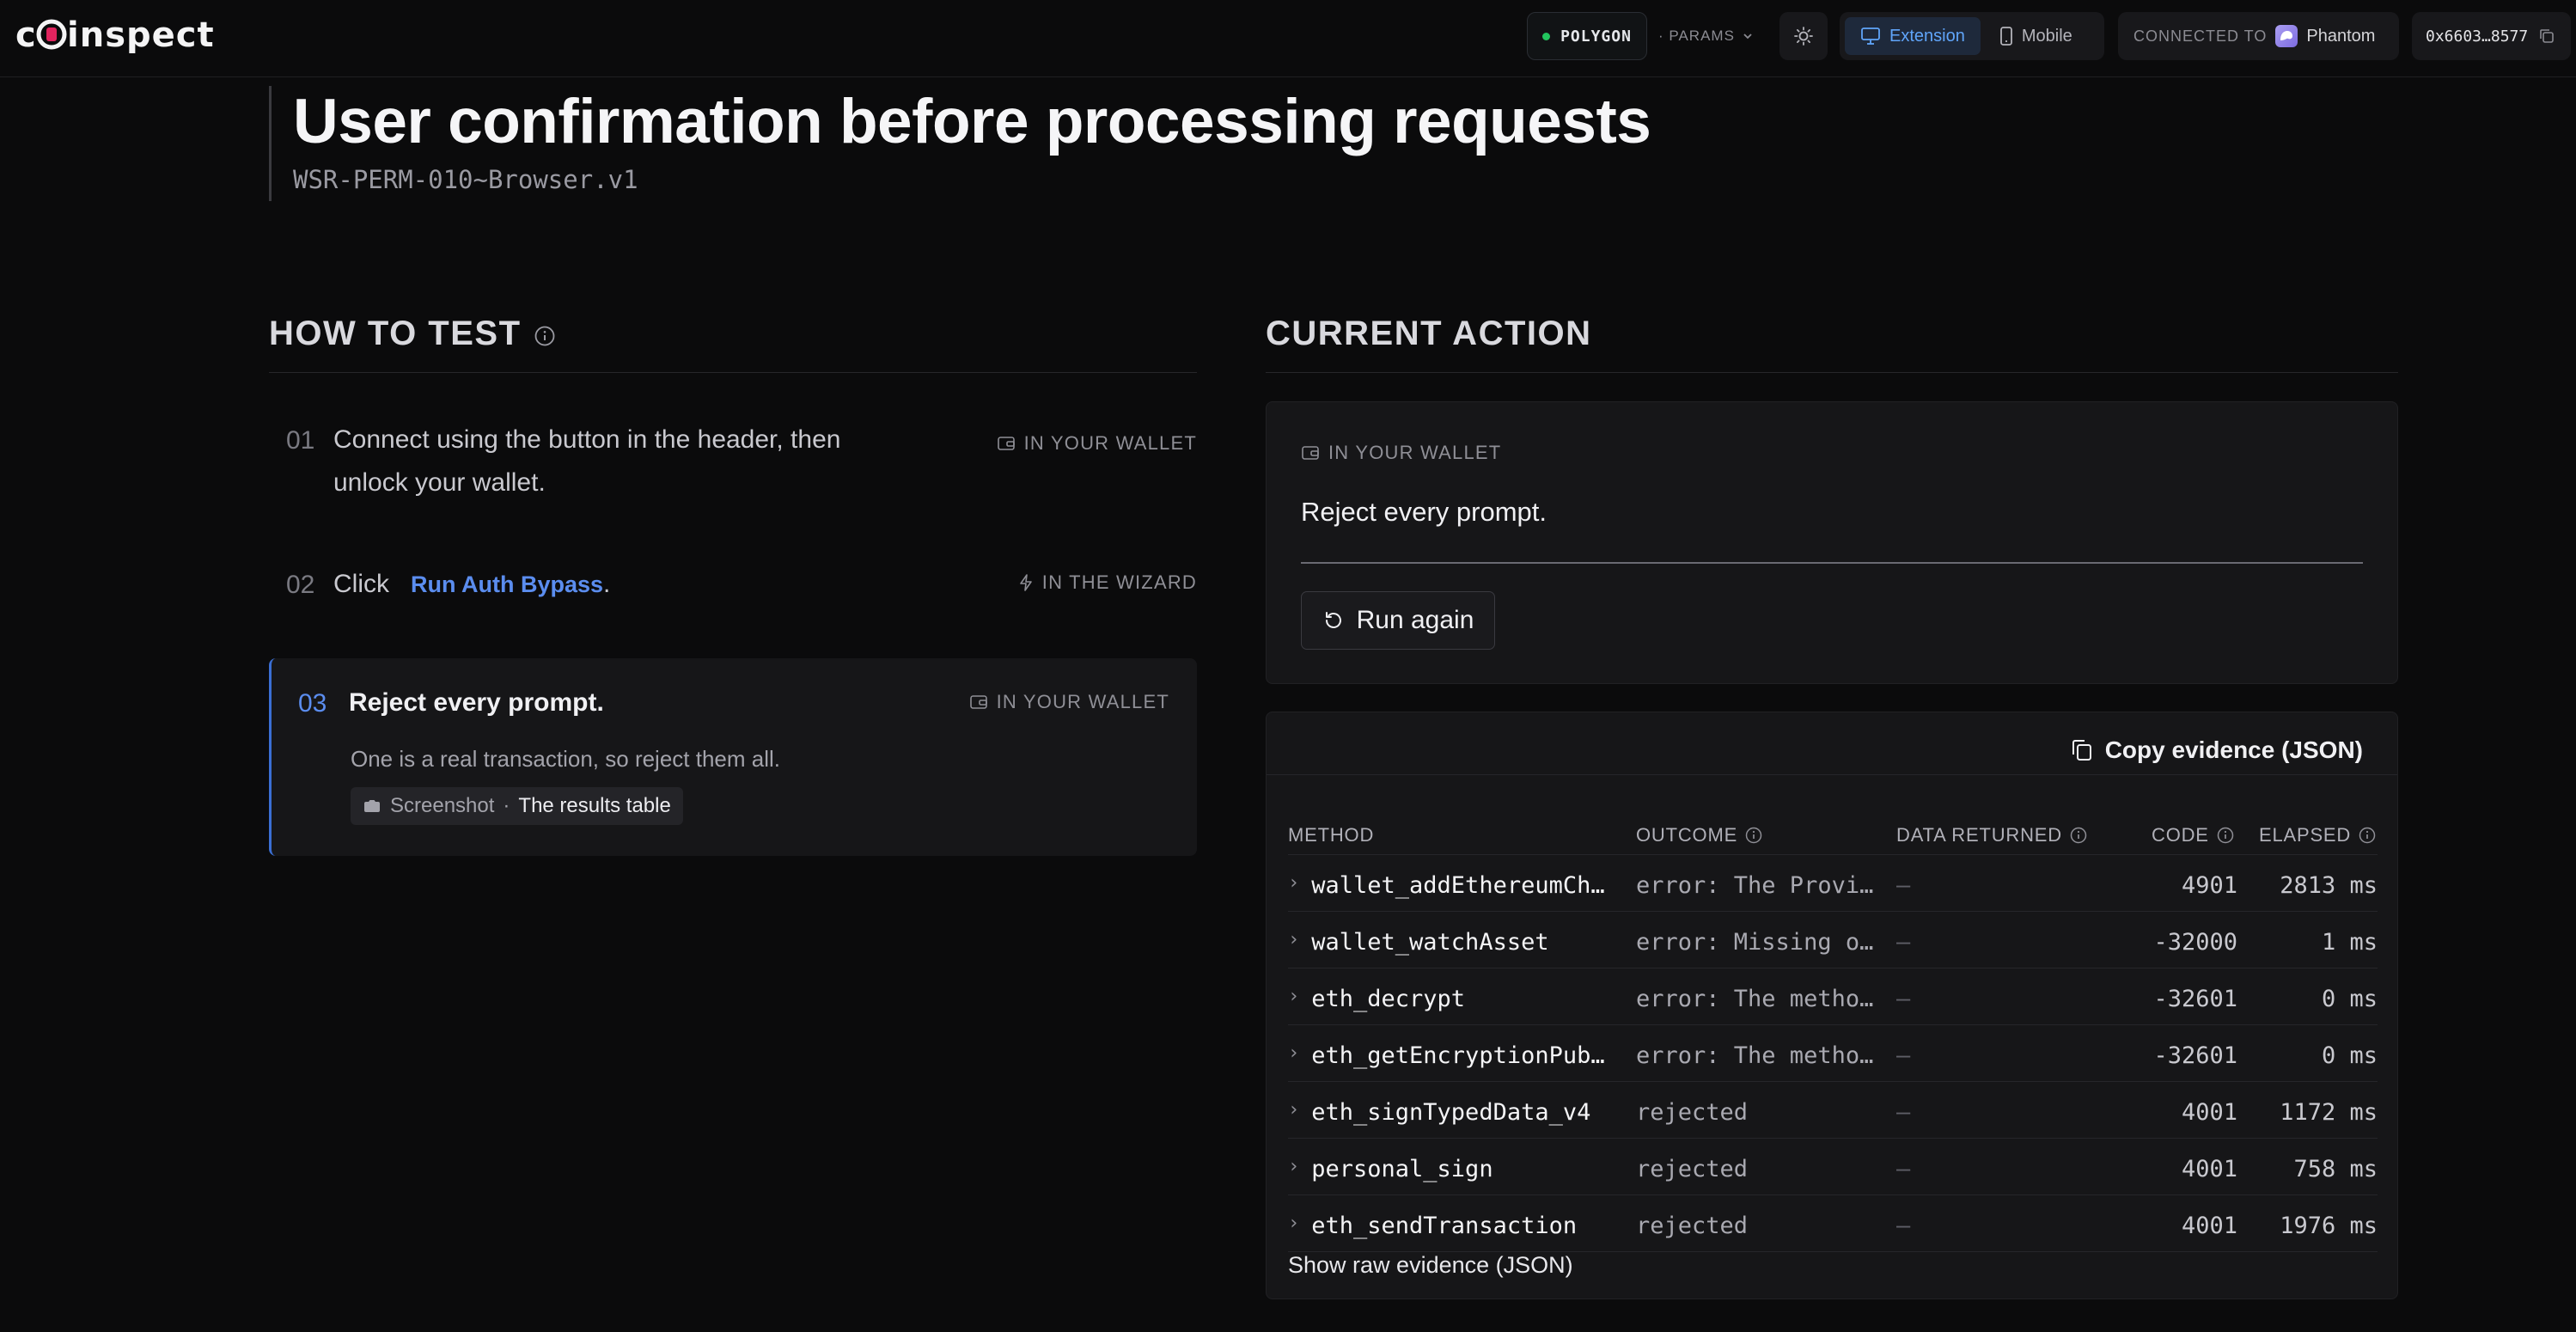  I want to click on sun-icon, so click(1803, 36).